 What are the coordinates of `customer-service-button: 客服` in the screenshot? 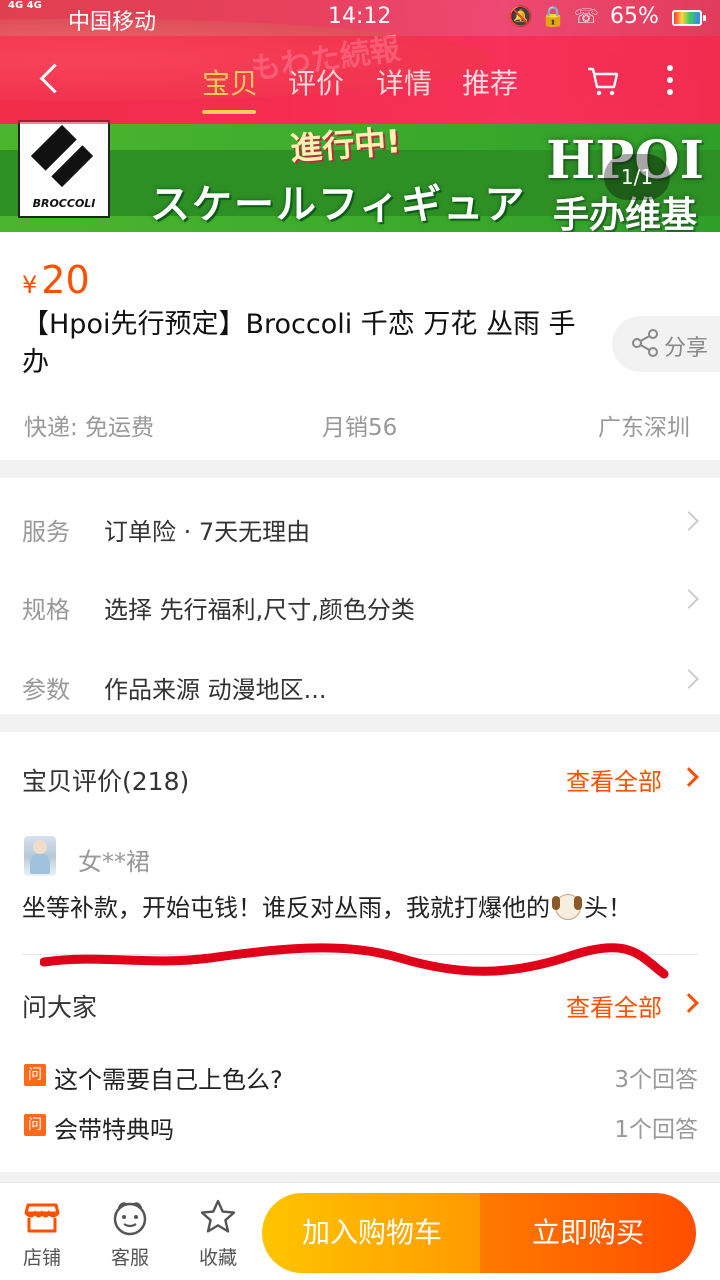 It's located at (130, 1233).